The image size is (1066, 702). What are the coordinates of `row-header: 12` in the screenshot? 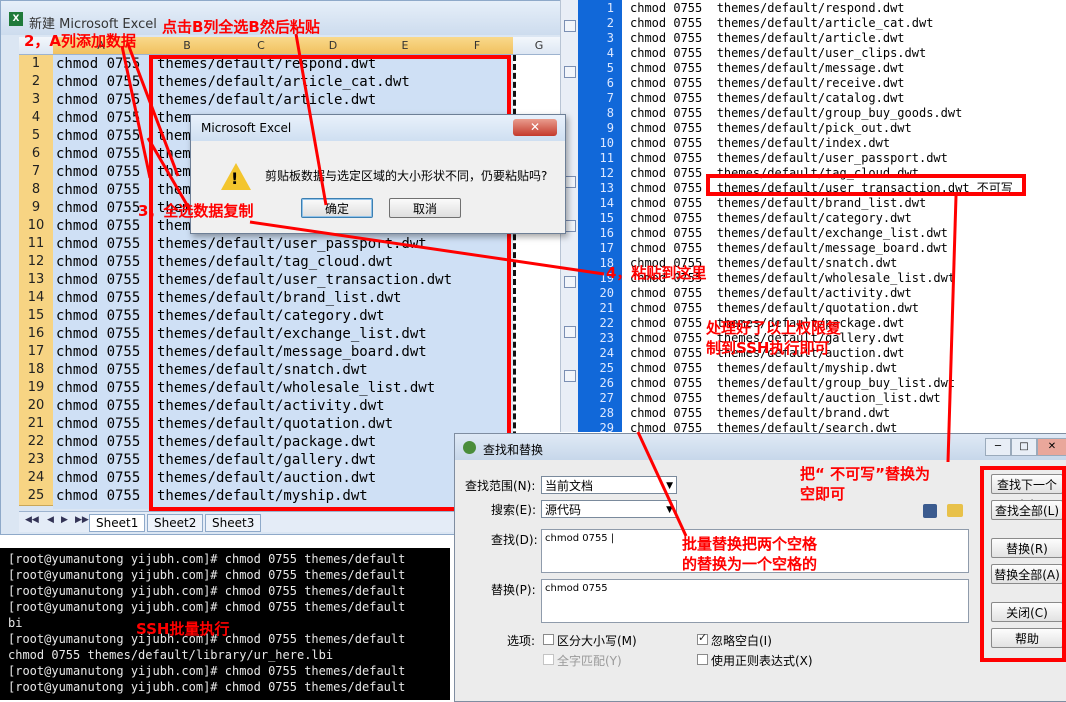 It's located at (36, 262).